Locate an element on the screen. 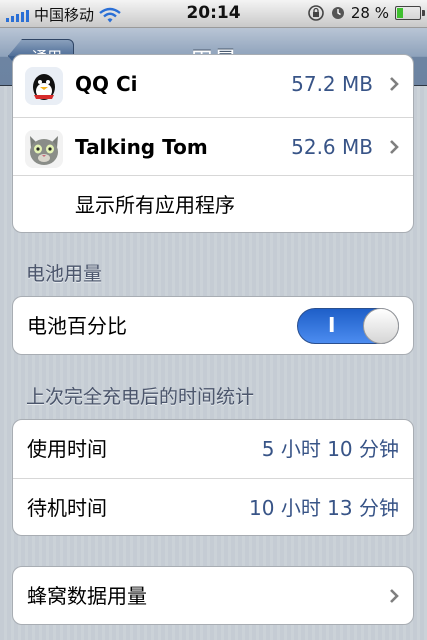 The width and height of the screenshot is (427, 640). alarm-icon is located at coordinates (337, 13).